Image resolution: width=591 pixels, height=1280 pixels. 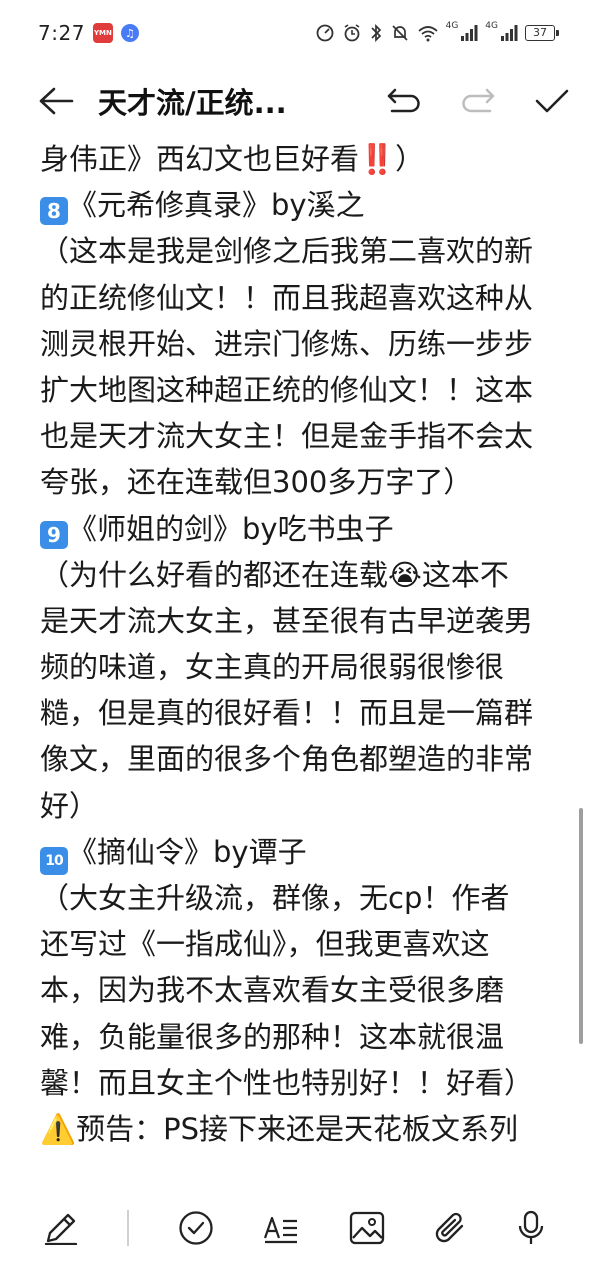 What do you see at coordinates (129, 33) in the screenshot?
I see `music-icon: ♫` at bounding box center [129, 33].